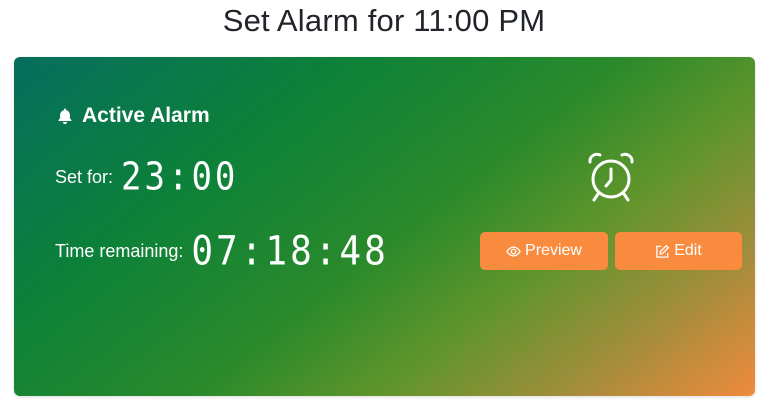  I want to click on preview-button-label: Preview, so click(553, 250).